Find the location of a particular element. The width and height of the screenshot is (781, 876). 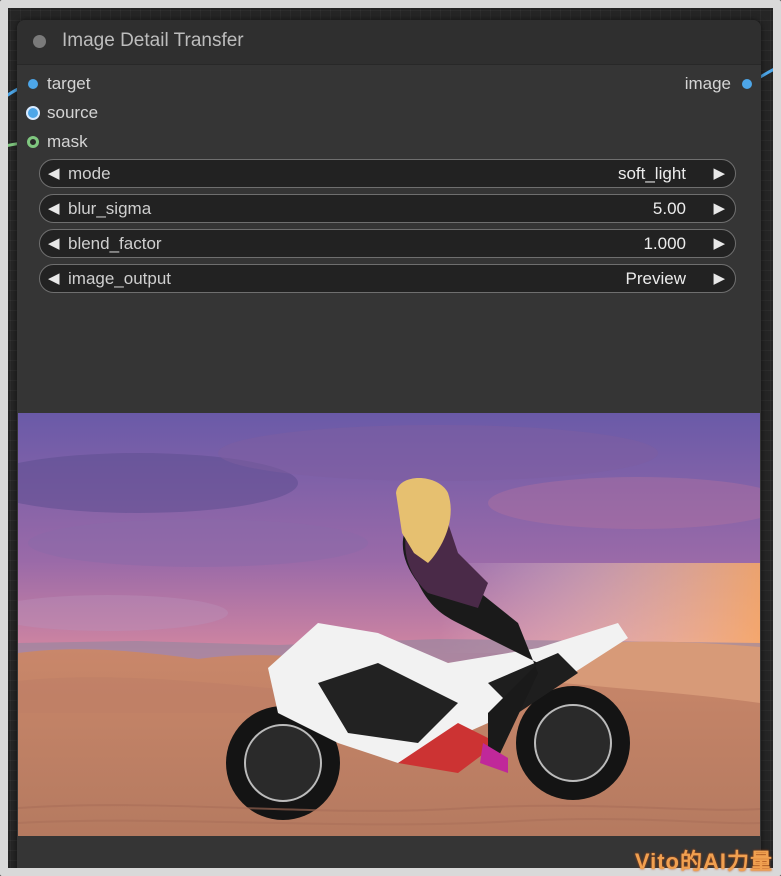

watermark: Vito的AI力量 is located at coordinates (703, 861).